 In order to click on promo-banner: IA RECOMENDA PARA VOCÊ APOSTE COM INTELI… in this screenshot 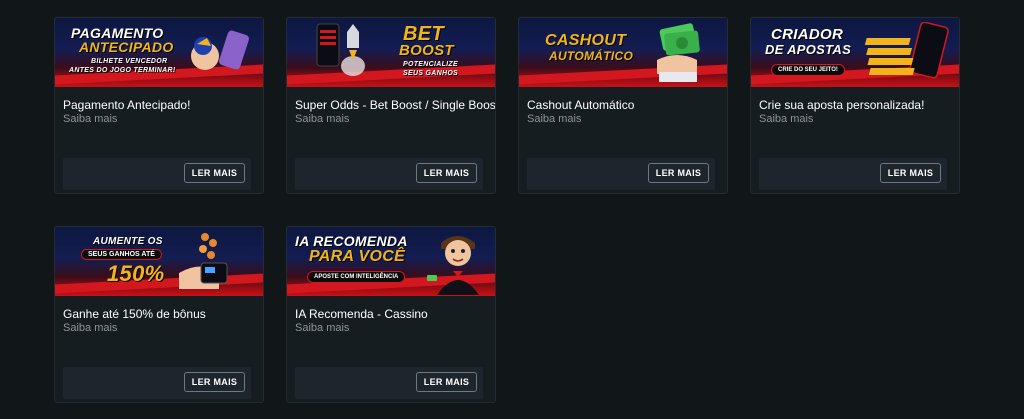, I will do `click(391, 261)`.